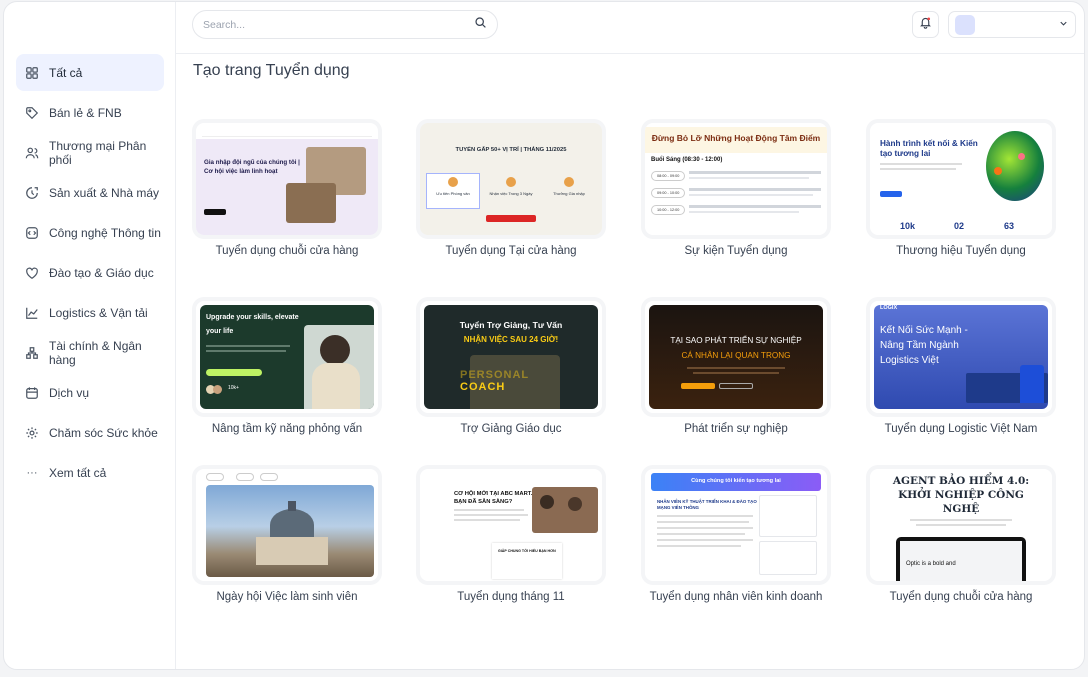 This screenshot has height=677, width=1088. Describe the element at coordinates (90, 112) in the screenshot. I see `sidebar-item-retail: Bán lẻ & FNB` at that location.